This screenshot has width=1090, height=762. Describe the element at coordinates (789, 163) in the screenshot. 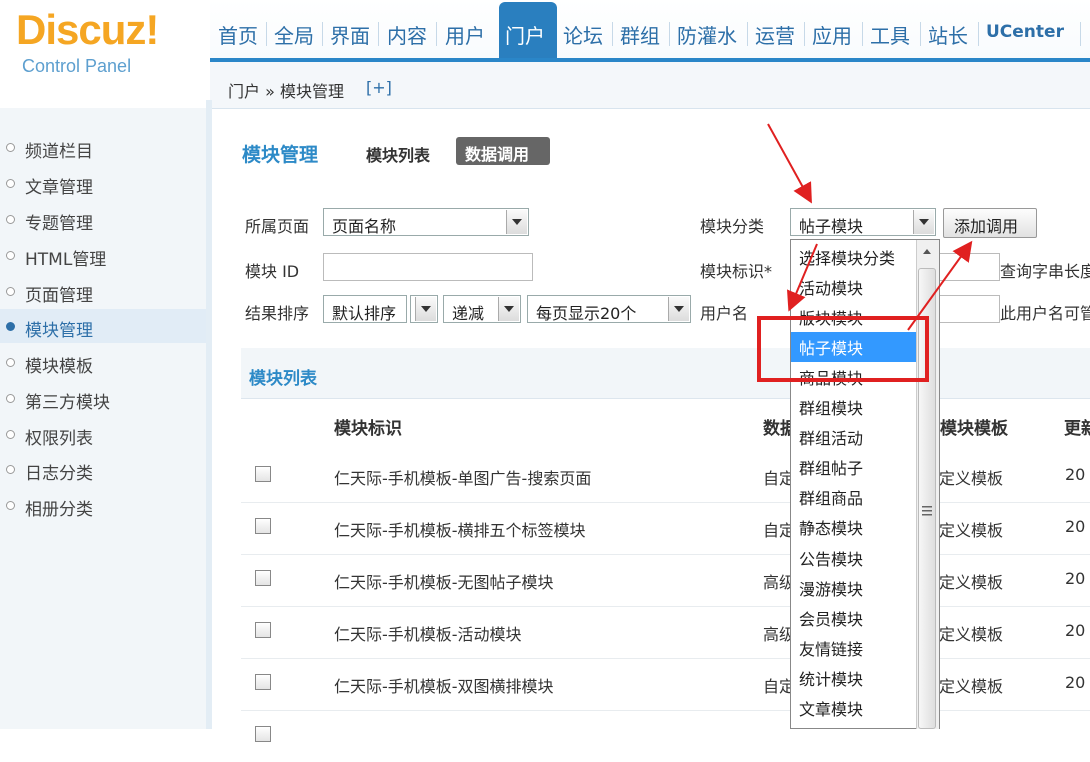

I see `arrow-to-category-select` at that location.